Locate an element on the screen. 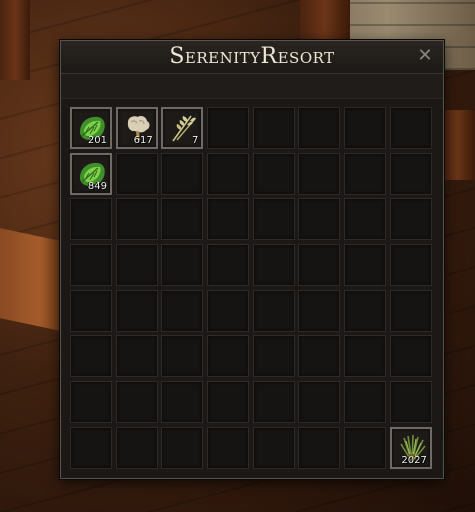 Image resolution: width=475 pixels, height=512 pixels. window-titlebar: SerenityResort ✕ is located at coordinates (252, 57).